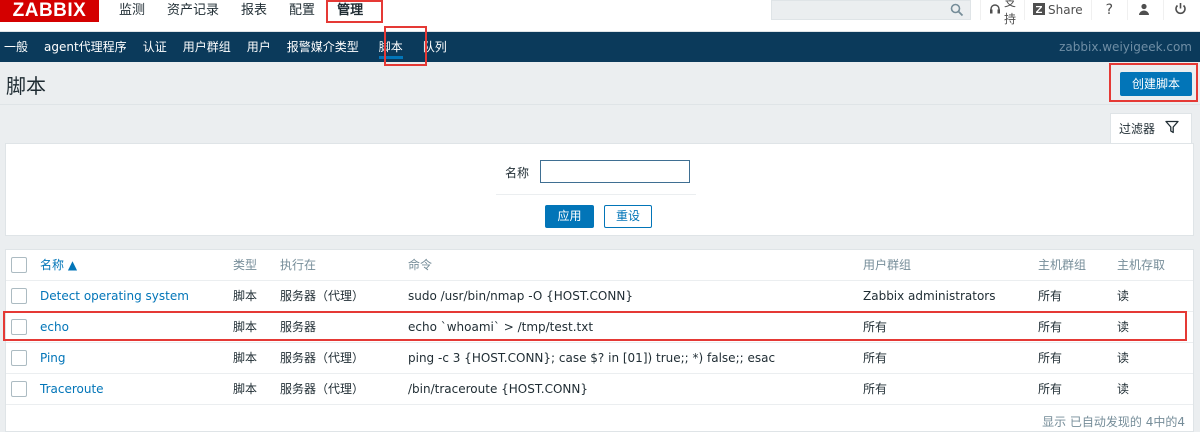 The image size is (1200, 432). Describe the element at coordinates (207, 47) in the screenshot. I see `sub-menu-user-groups: 用户群组` at that location.